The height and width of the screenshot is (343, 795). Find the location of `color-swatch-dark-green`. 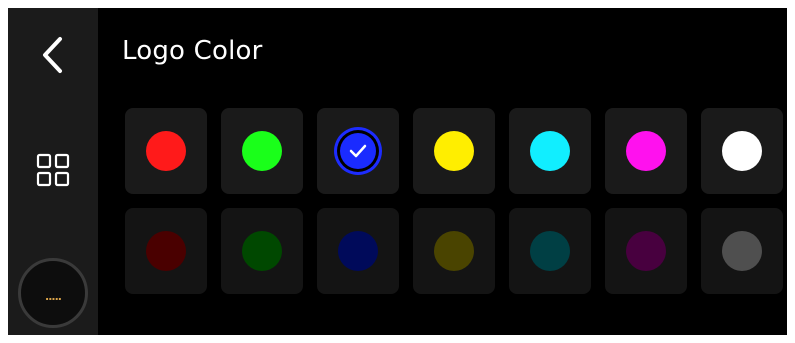

color-swatch-dark-green is located at coordinates (262, 251).